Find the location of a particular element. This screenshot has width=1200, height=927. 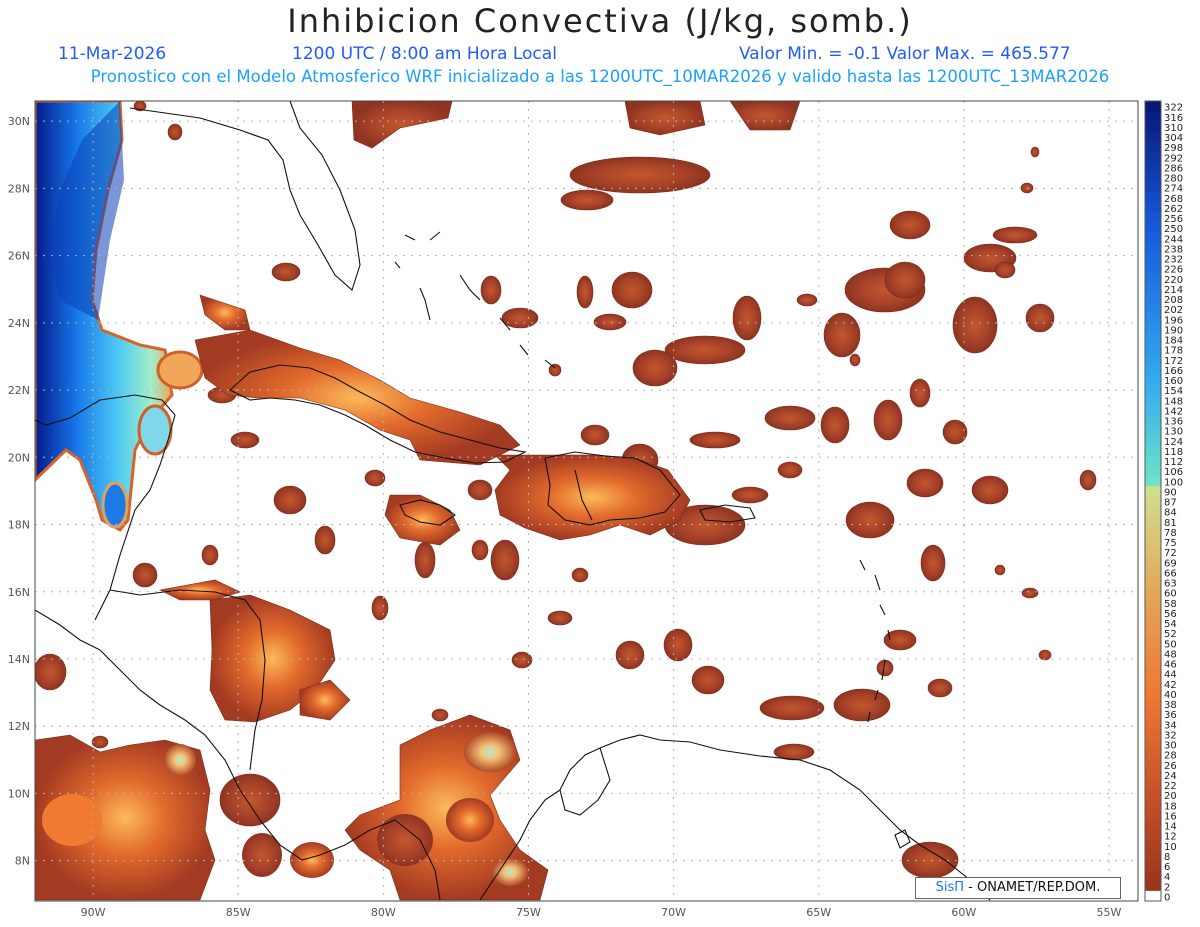

lat-label: 14N is located at coordinates (19, 659).